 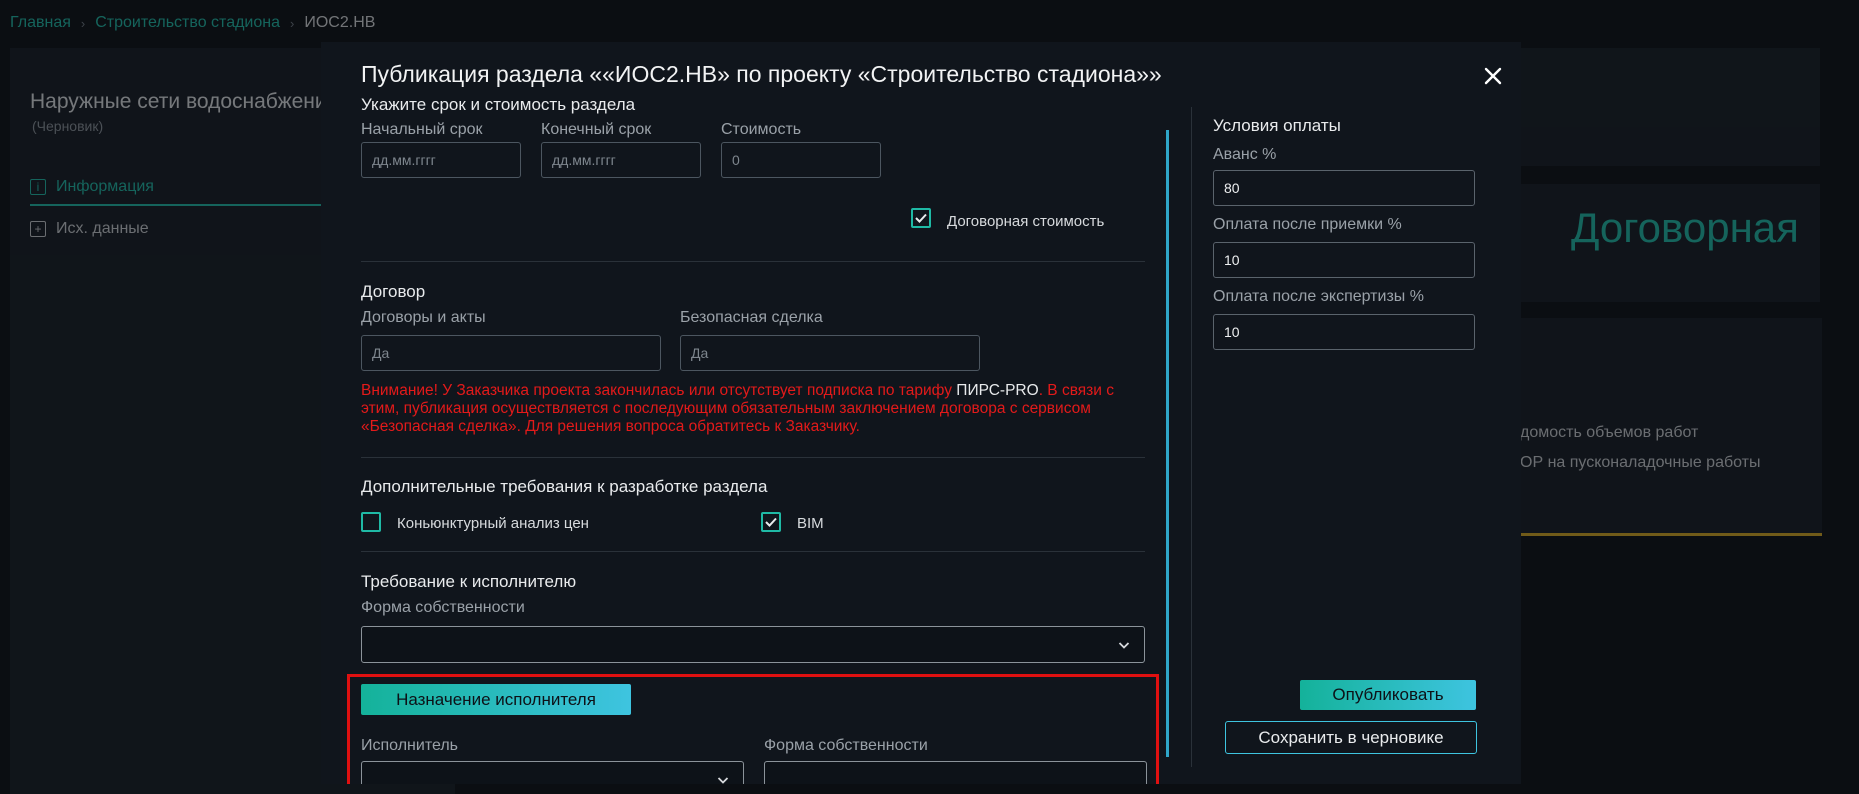 What do you see at coordinates (751, 317) in the screenshot?
I see `safe-deal-label: Безопасная сделка` at bounding box center [751, 317].